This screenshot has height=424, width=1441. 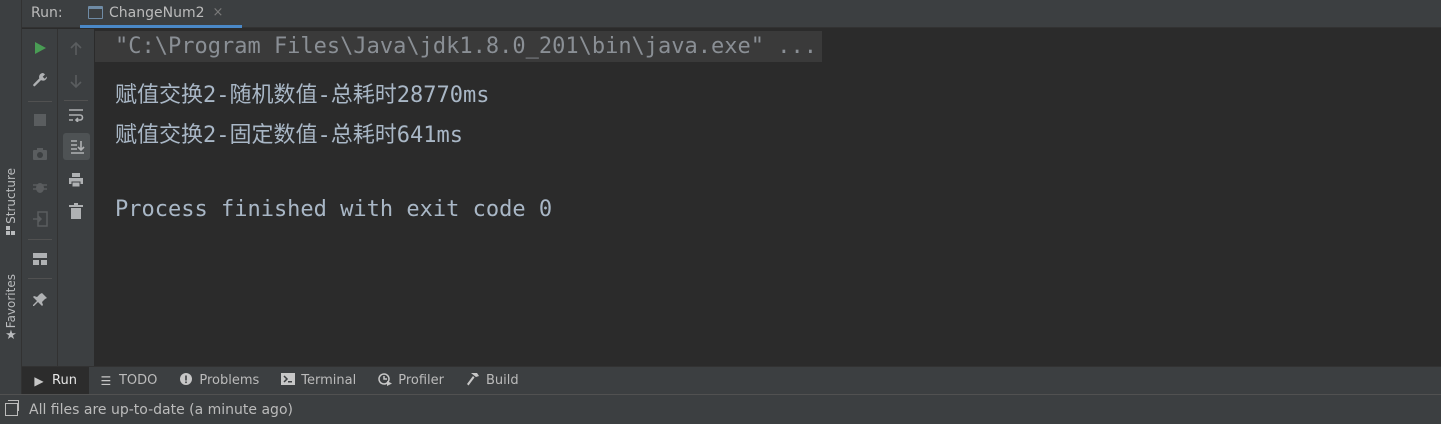 I want to click on exit-icon, so click(x=40, y=219).